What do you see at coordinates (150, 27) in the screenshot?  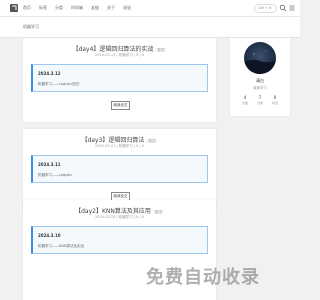 I see `breadcrumb-bar: 机器学习` at bounding box center [150, 27].